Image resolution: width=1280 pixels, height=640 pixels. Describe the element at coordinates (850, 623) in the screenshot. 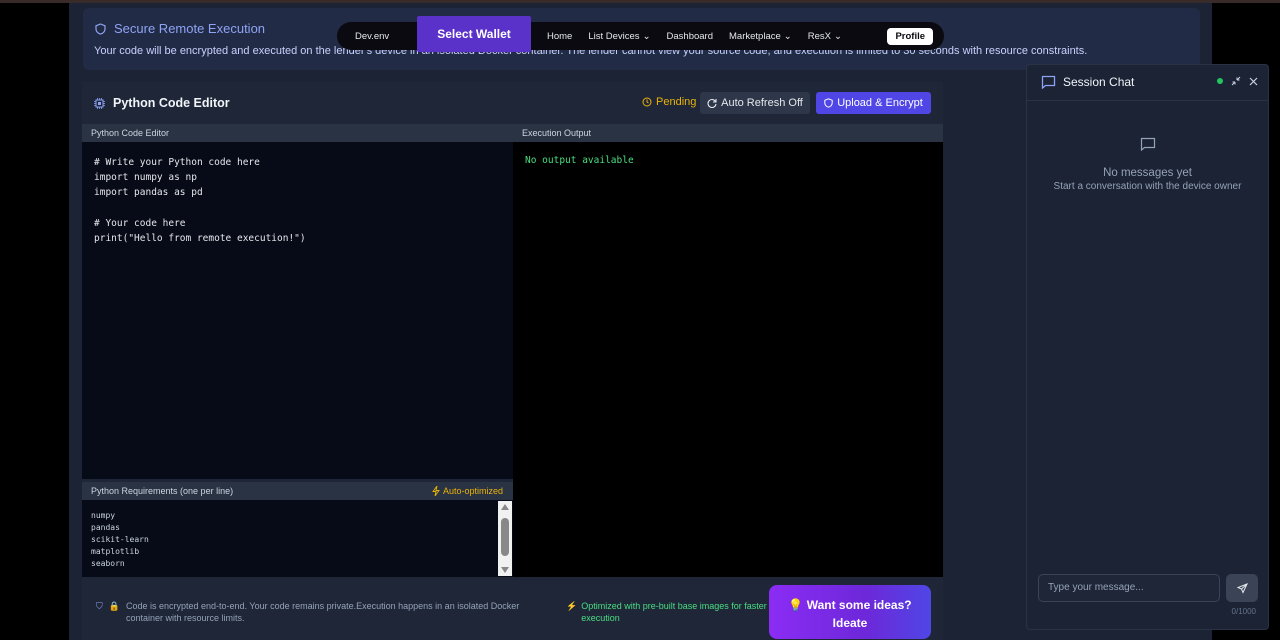

I see `ideate-label: Ideate` at that location.